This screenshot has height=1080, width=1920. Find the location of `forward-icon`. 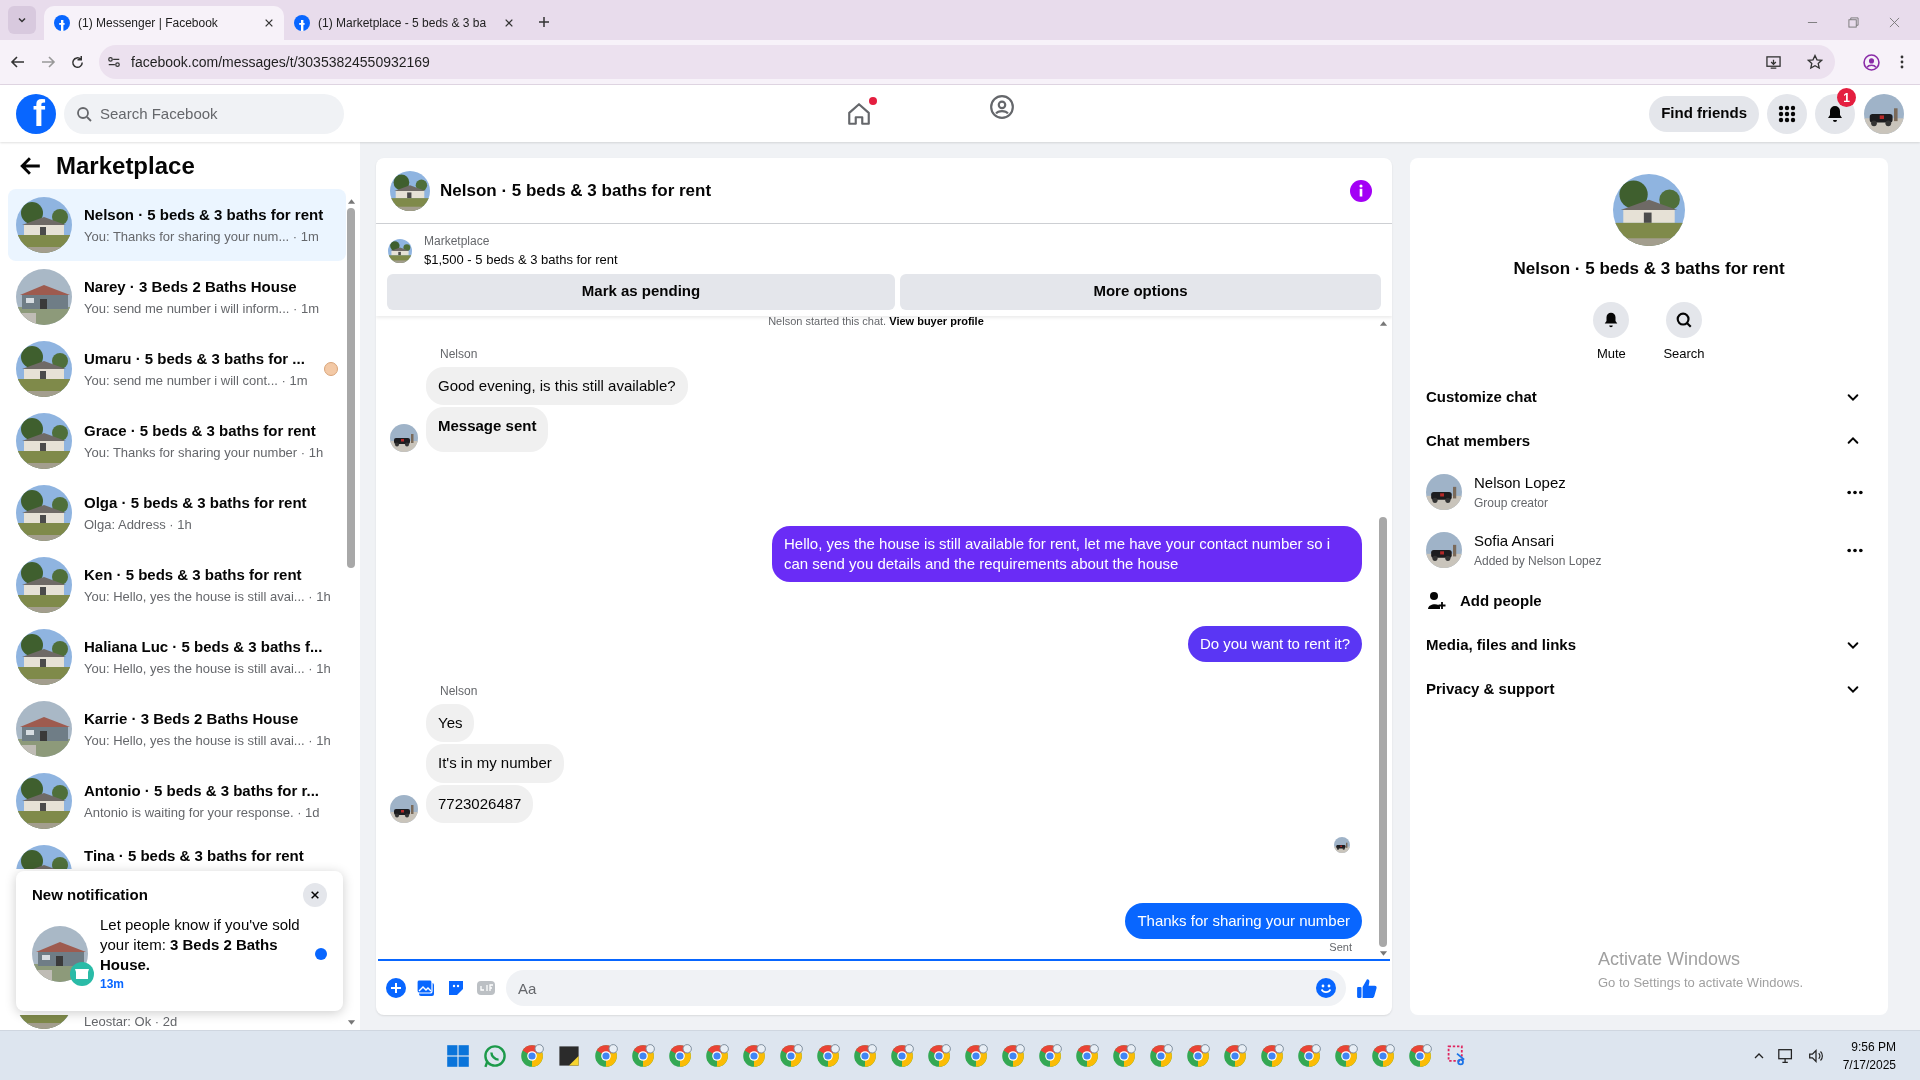

forward-icon is located at coordinates (48, 62).